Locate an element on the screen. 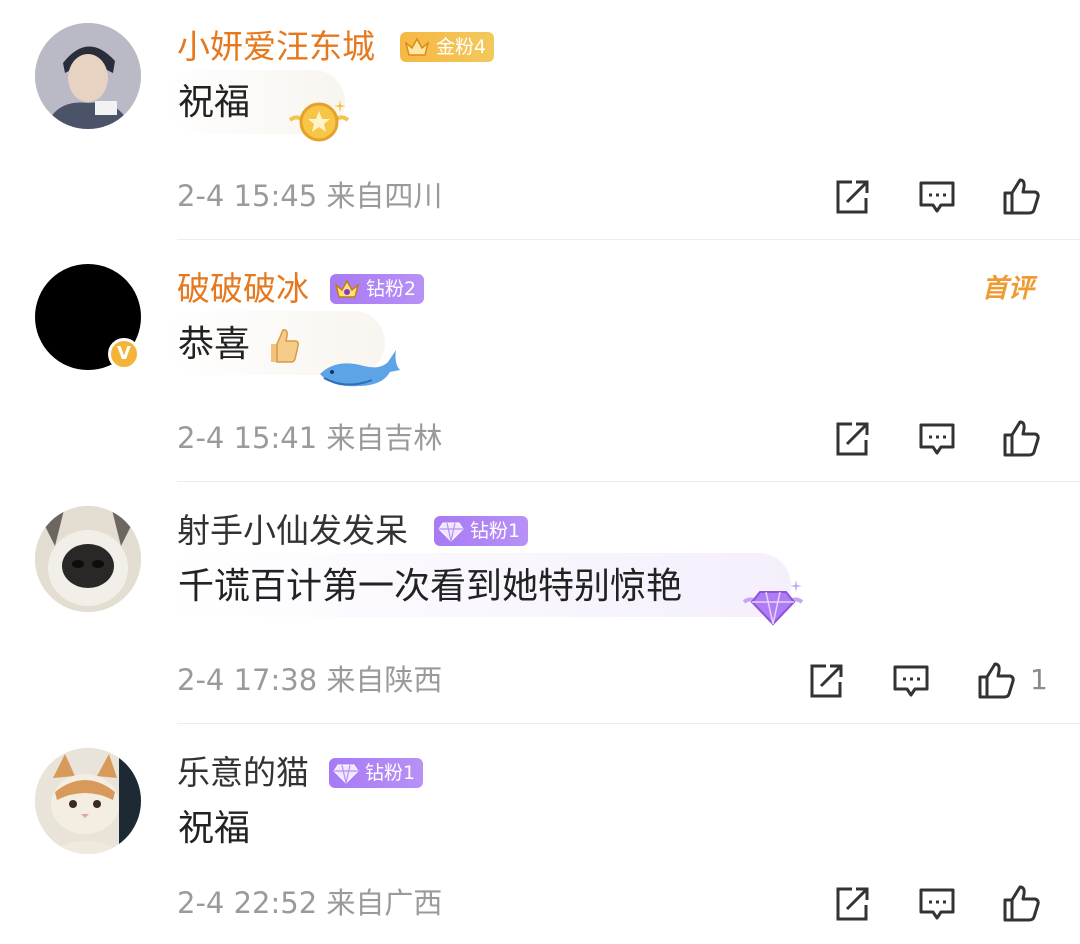 This screenshot has width=1080, height=944. whale-icon is located at coordinates (359, 368).